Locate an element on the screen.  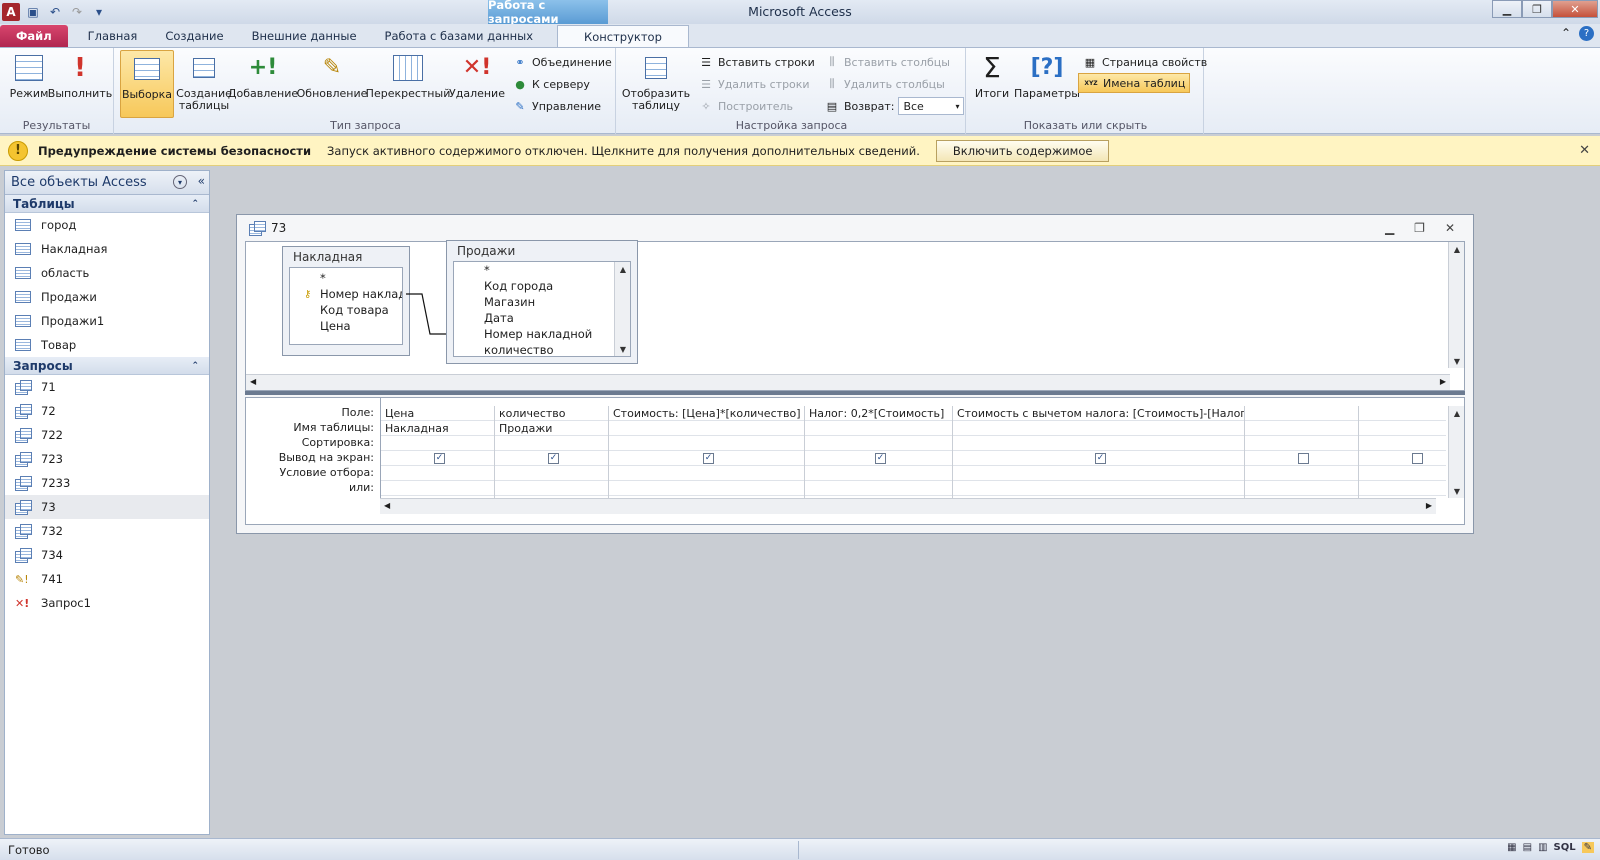
enable-content-button: Включить содержимое is located at coordinates (1022, 150).